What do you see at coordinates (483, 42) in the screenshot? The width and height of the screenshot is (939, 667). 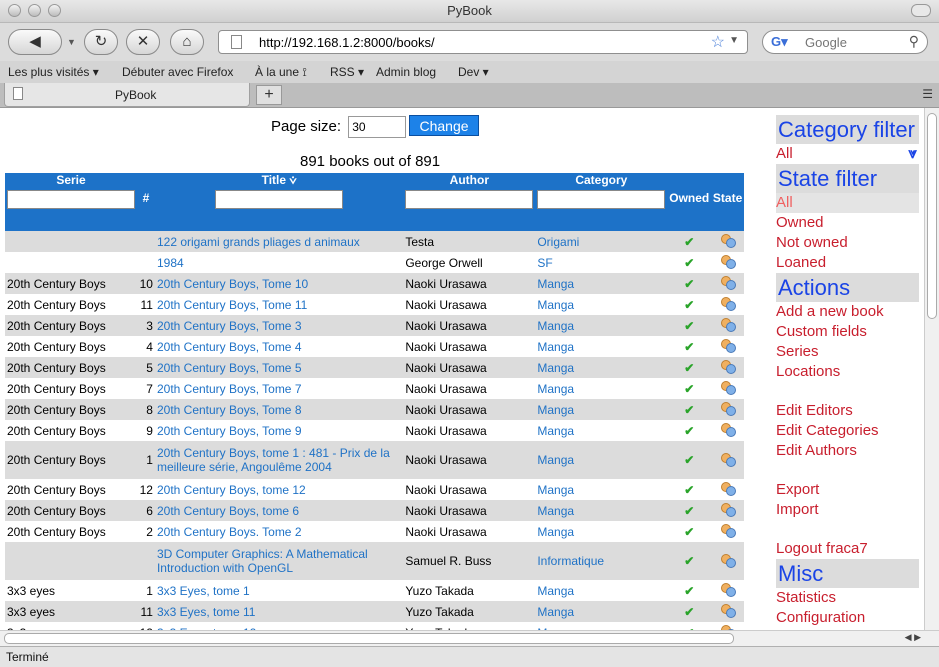 I see `url-bar: http://192.168.1.2:8000/books/ ☆ ▼` at bounding box center [483, 42].